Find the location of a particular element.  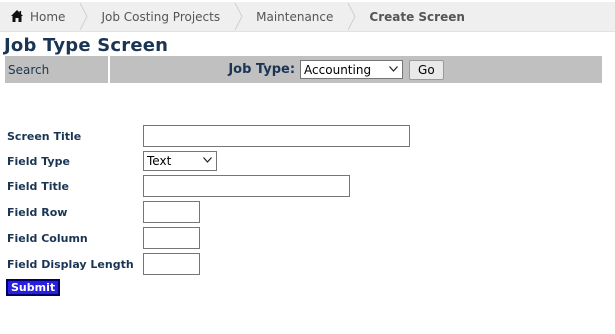

screen-title-label: Screen Title is located at coordinates (44, 136).